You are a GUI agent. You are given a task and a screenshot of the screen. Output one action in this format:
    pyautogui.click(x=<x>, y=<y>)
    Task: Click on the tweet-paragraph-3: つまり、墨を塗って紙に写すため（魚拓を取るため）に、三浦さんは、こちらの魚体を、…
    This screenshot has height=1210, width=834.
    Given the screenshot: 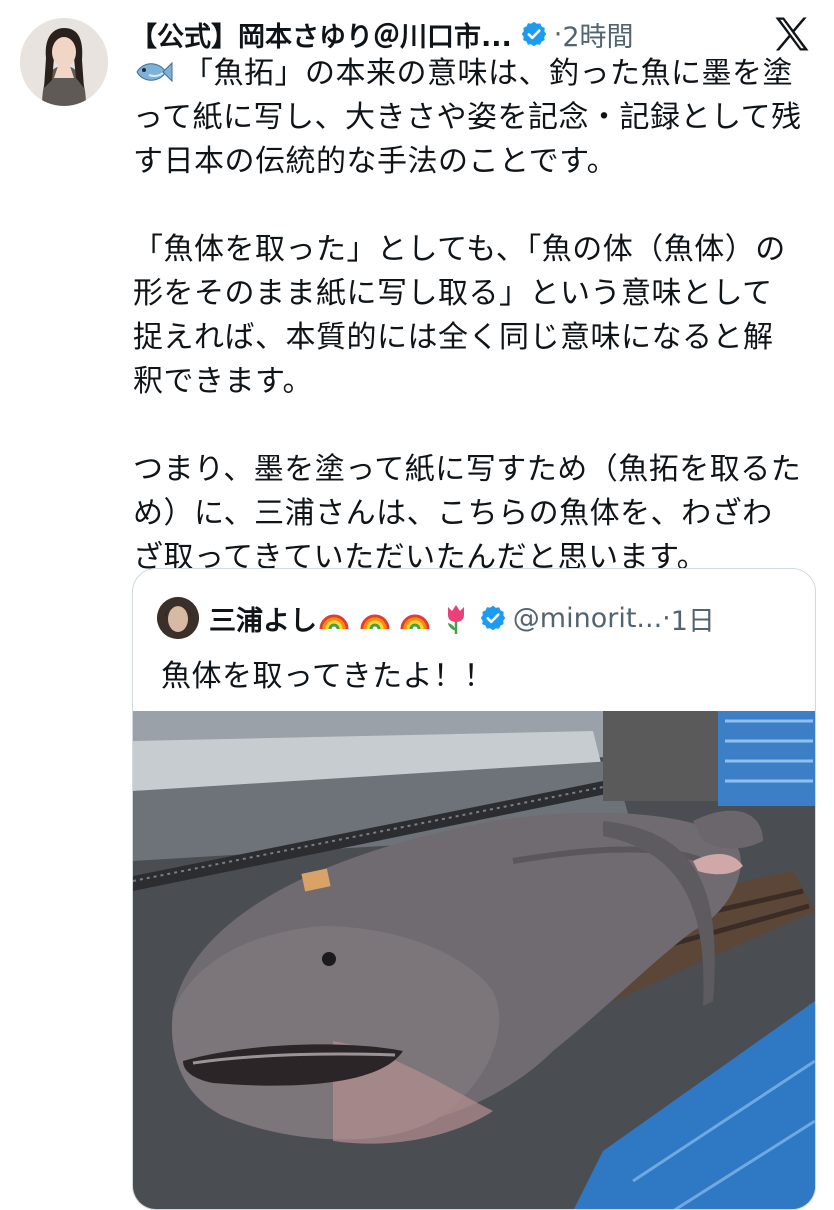 What is the action you would take?
    pyautogui.click(x=467, y=513)
    